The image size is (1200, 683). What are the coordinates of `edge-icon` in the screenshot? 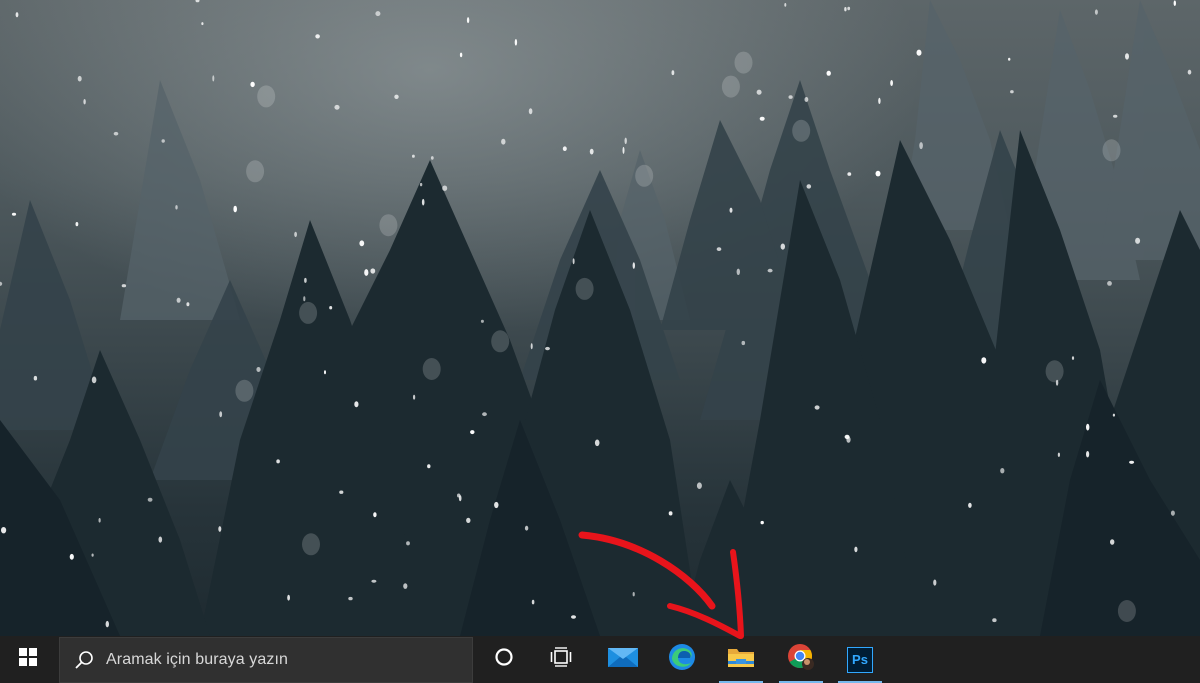 It's located at (682, 659).